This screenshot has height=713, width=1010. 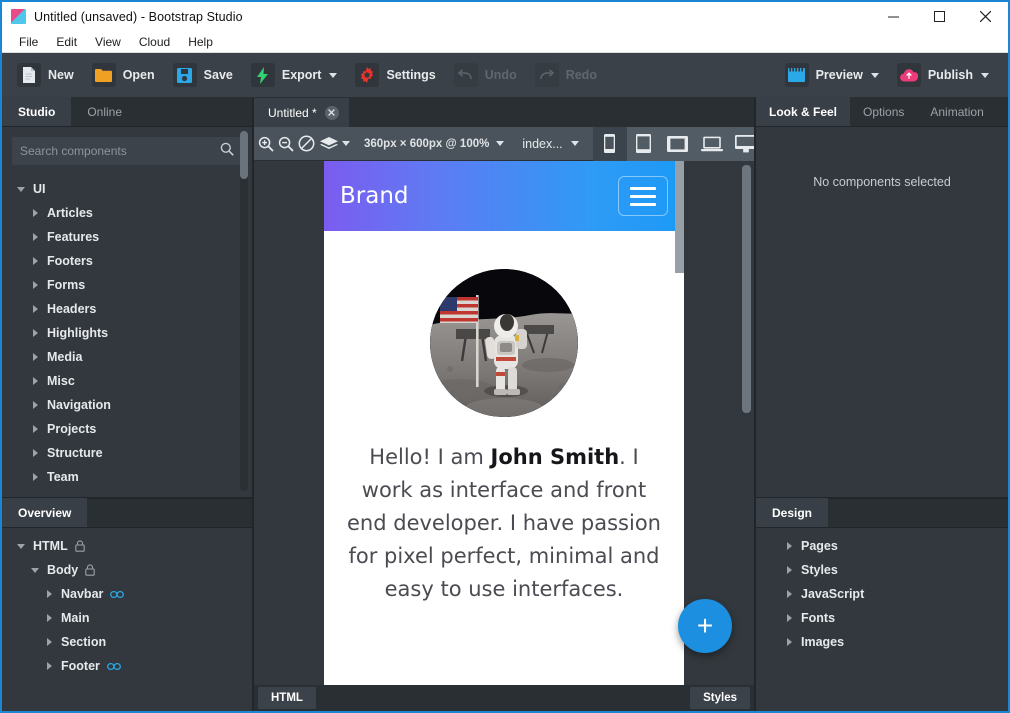 What do you see at coordinates (127, 237) in the screenshot?
I see `tree-item-features: Features` at bounding box center [127, 237].